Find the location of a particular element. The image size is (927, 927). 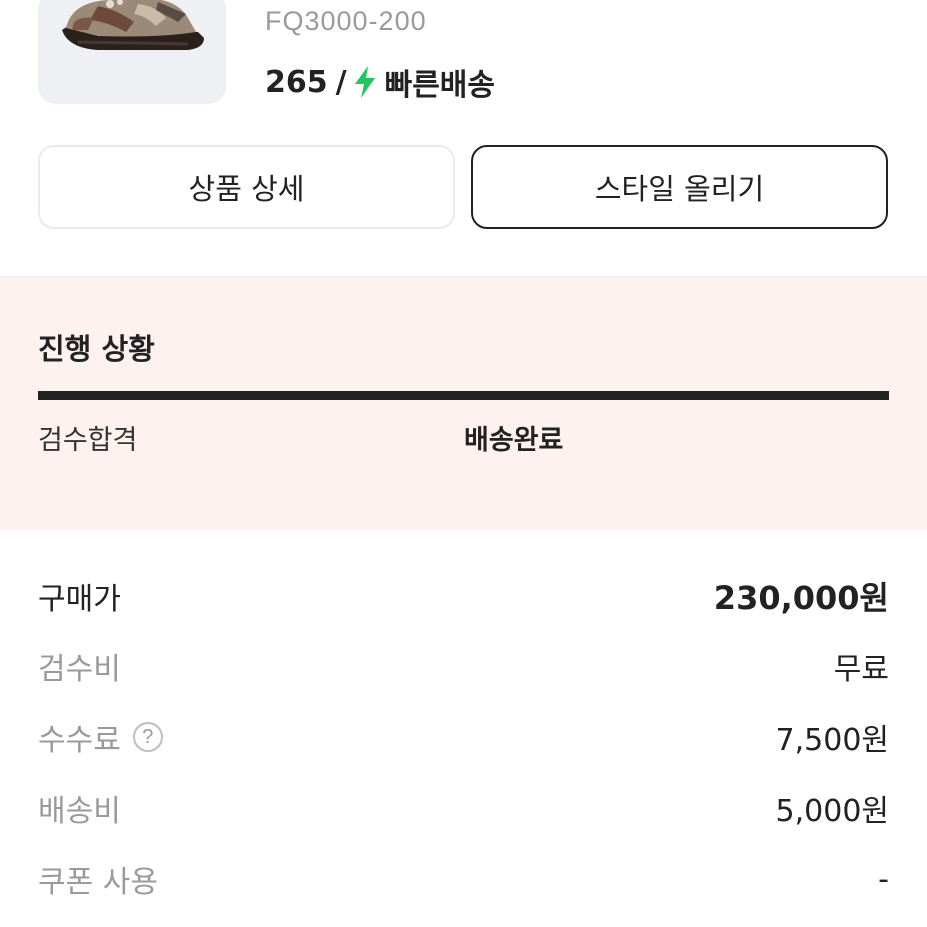

progress-step-delivered: 배송완료 is located at coordinates (514, 440).